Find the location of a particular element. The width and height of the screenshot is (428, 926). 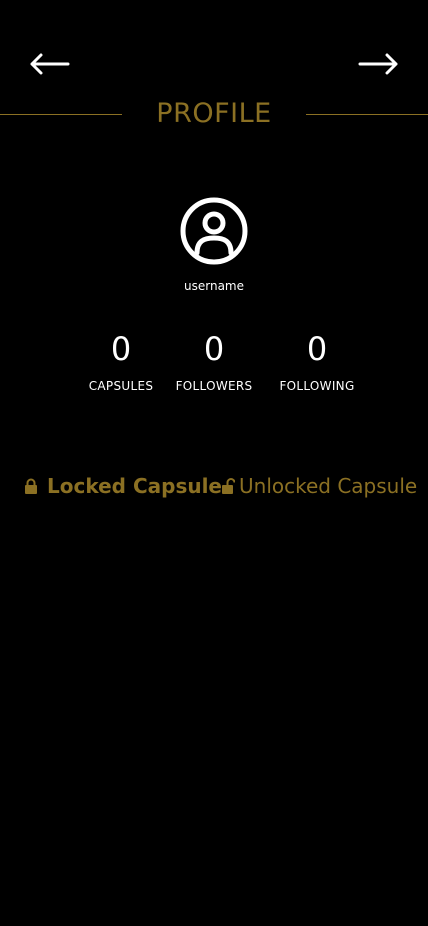

tab-unlocked-capsule: Unlocked Capsule is located at coordinates (319, 486).